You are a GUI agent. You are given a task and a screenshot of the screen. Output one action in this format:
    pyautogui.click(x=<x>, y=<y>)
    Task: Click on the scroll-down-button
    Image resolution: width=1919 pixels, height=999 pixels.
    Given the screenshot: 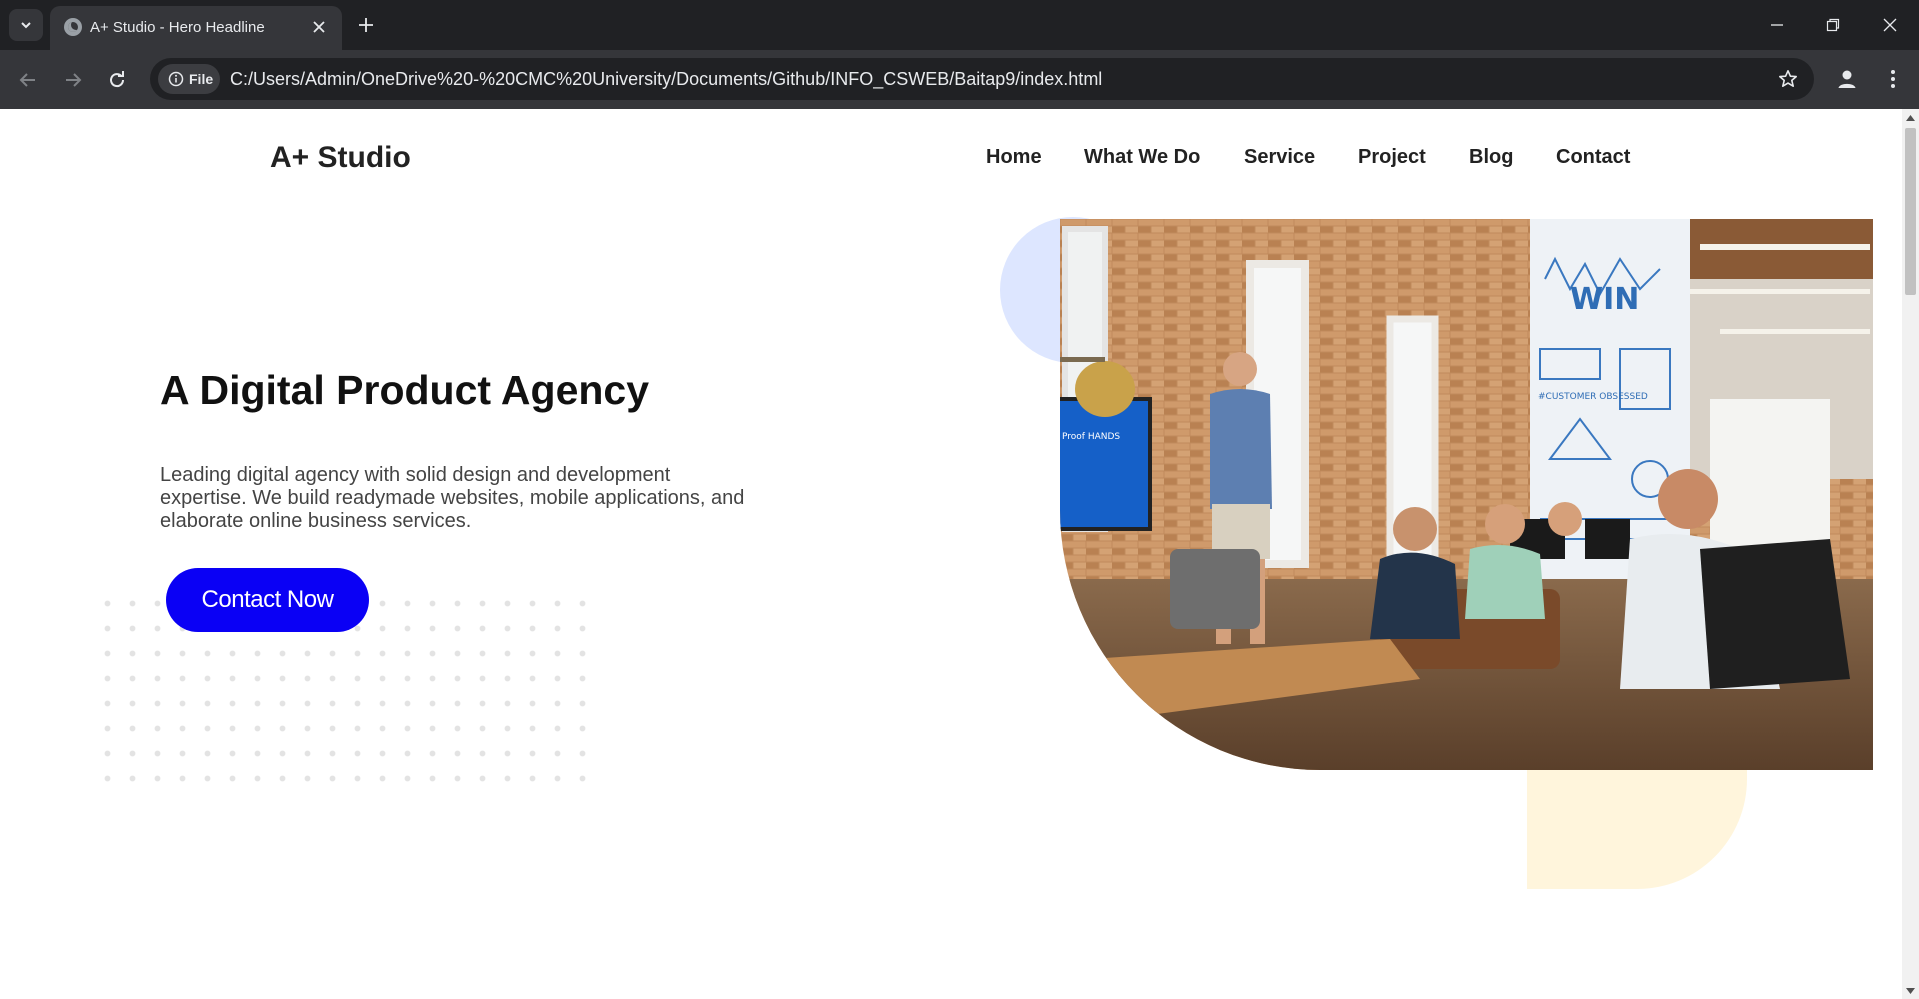 What is the action you would take?
    pyautogui.click(x=1910, y=990)
    